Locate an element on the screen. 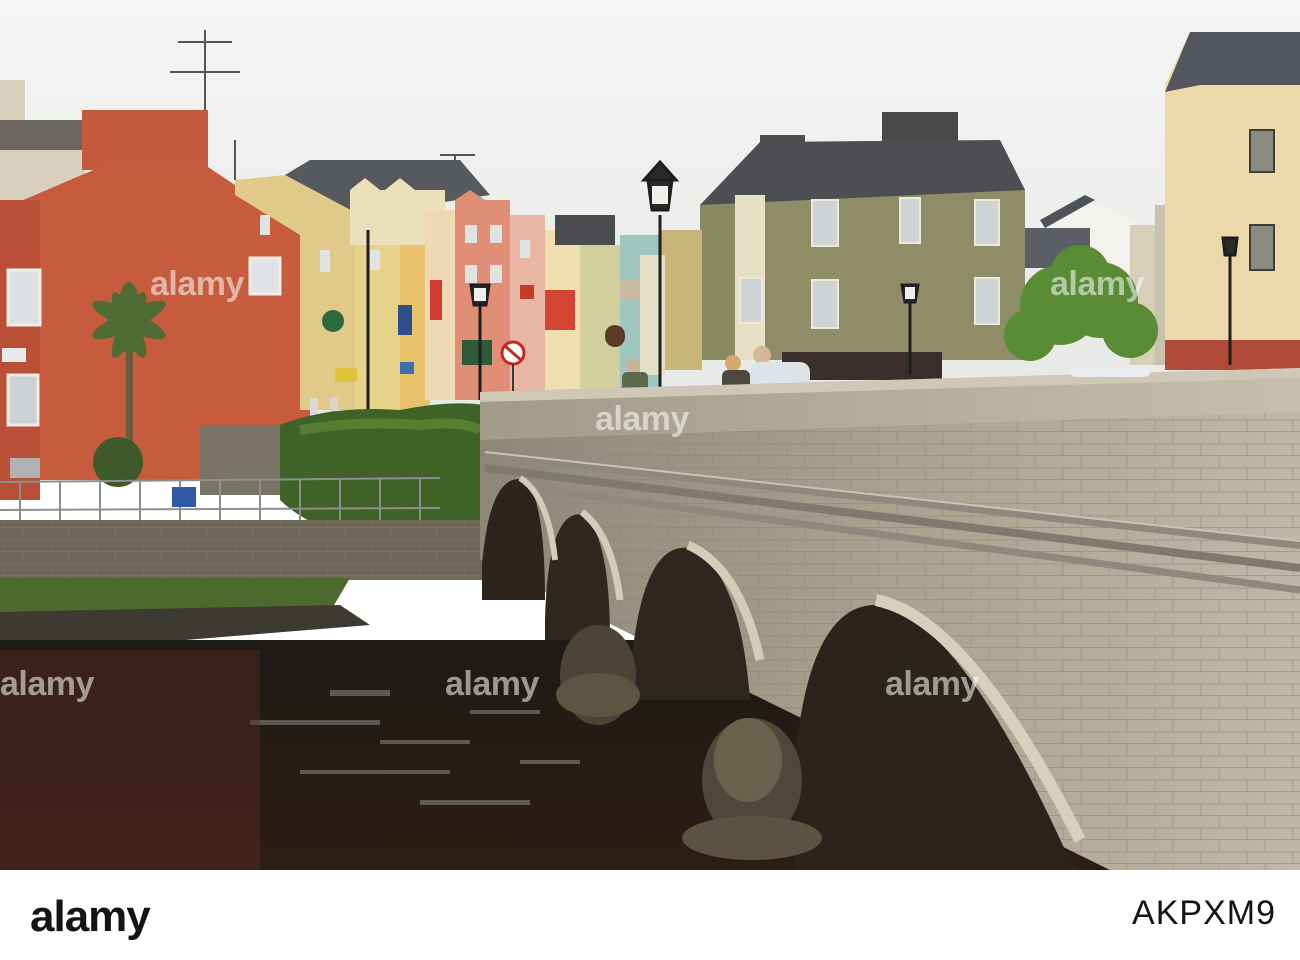 This screenshot has height=960, width=1300. footer-bar: alamy AKPXM9 is located at coordinates (650, 915).